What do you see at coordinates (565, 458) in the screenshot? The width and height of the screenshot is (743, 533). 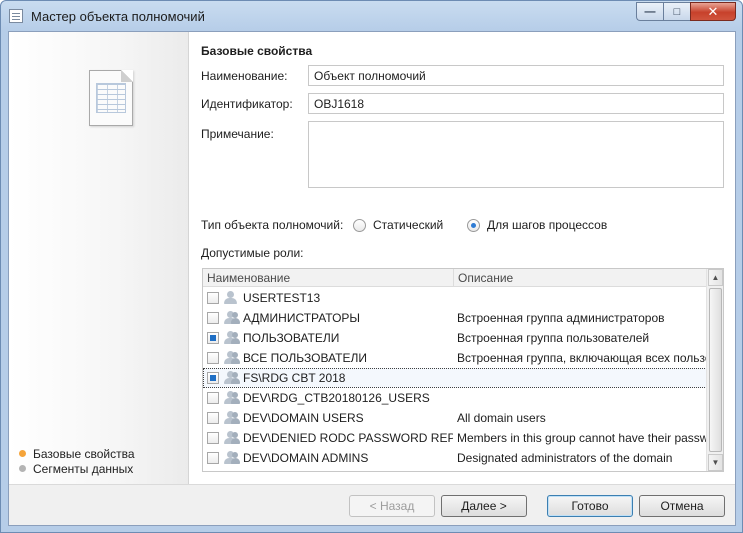 I see `role-description: Designated administrators of the domain` at bounding box center [565, 458].